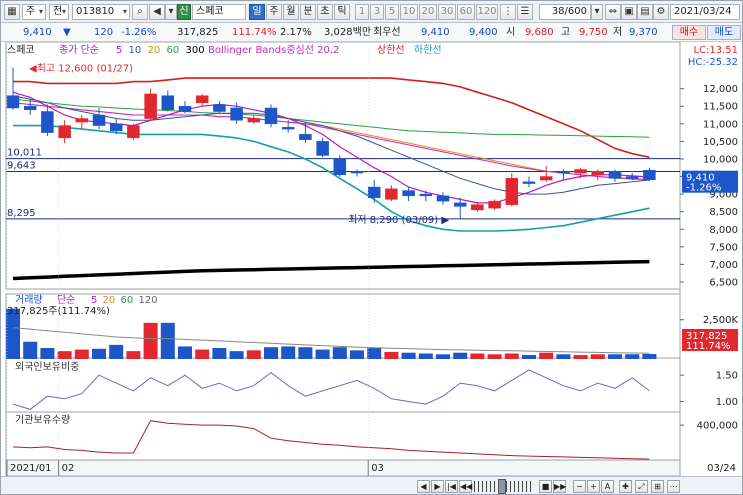 The height and width of the screenshot is (495, 743). I want to click on stock-name: 스페코, so click(219, 12).